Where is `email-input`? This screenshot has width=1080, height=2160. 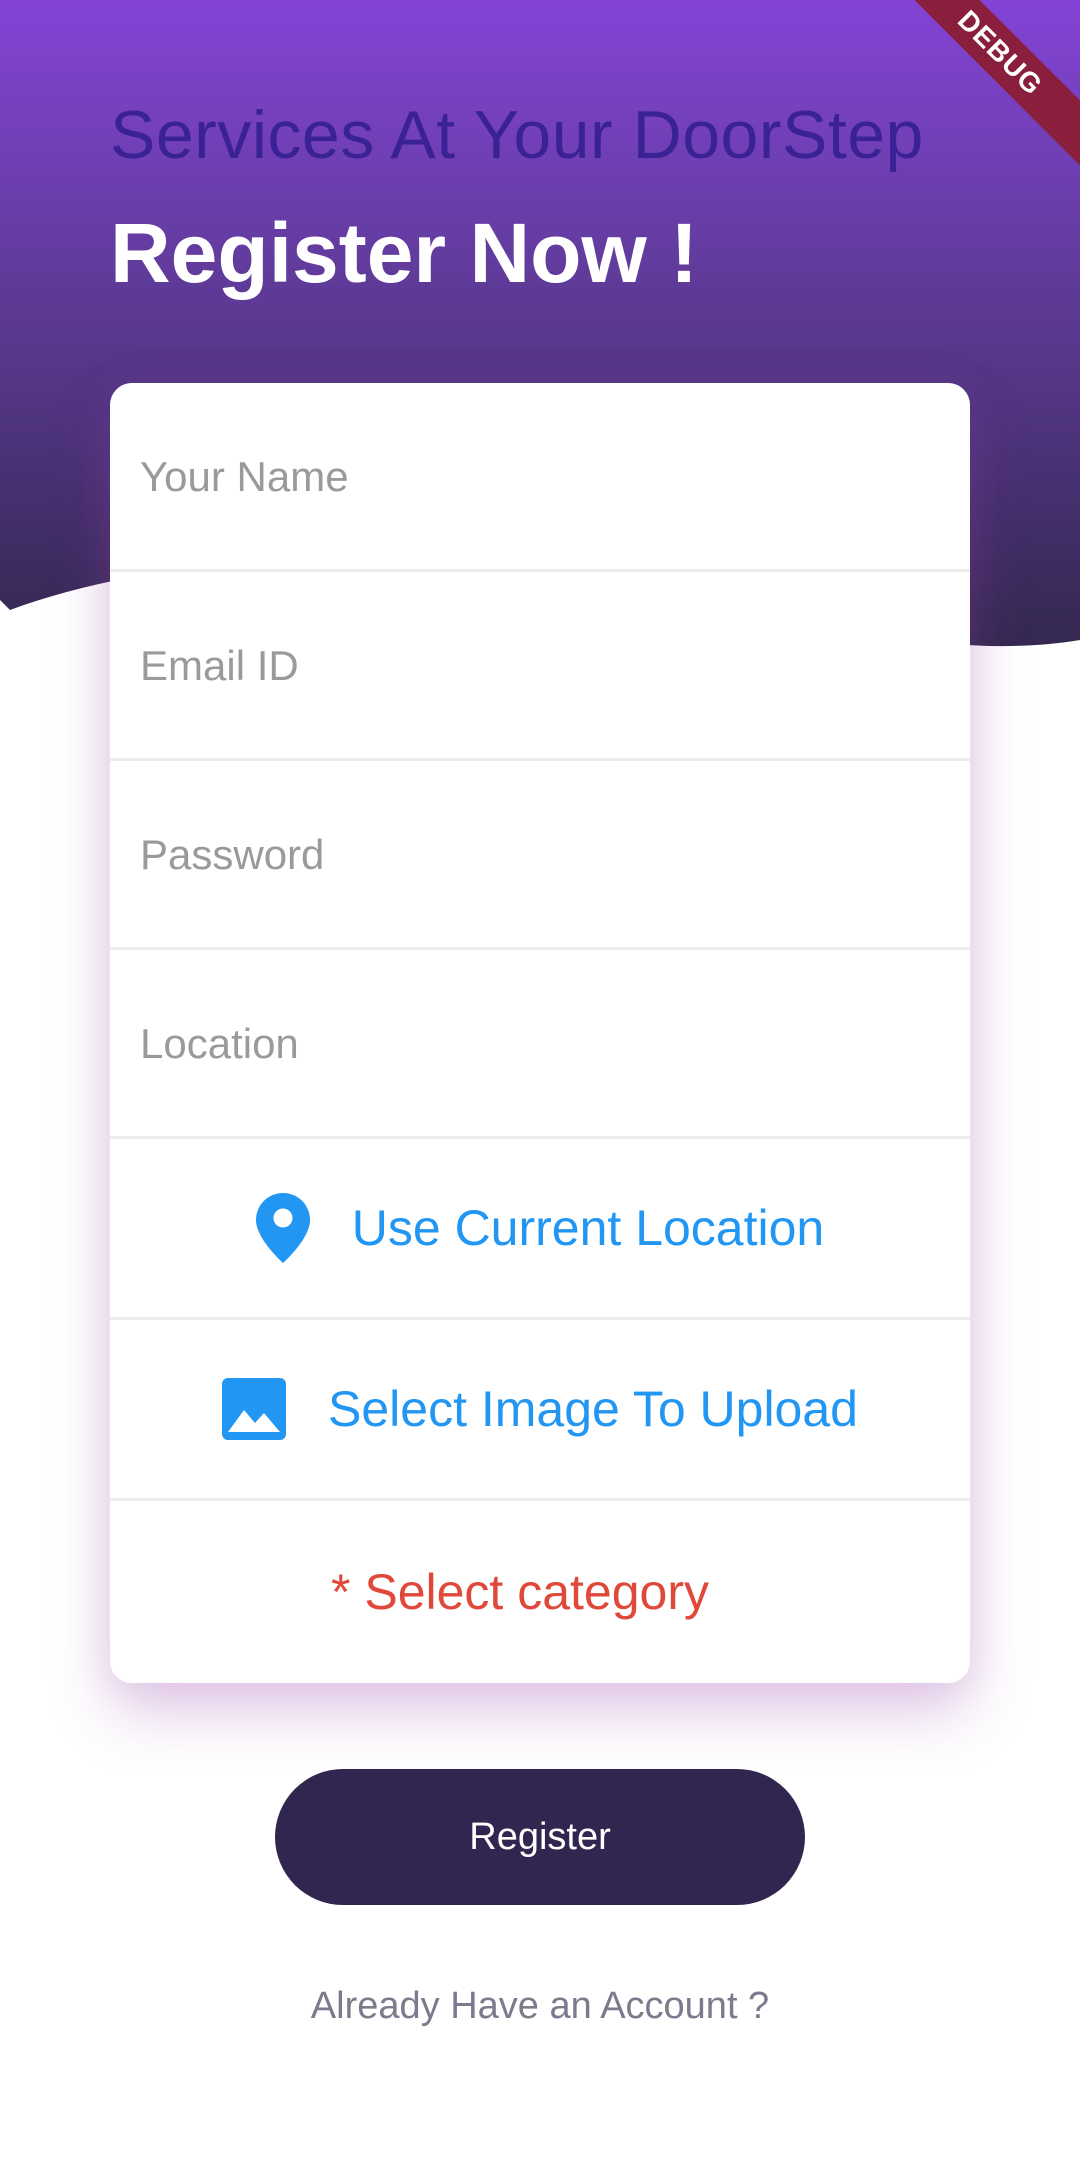
email-input is located at coordinates (540, 666).